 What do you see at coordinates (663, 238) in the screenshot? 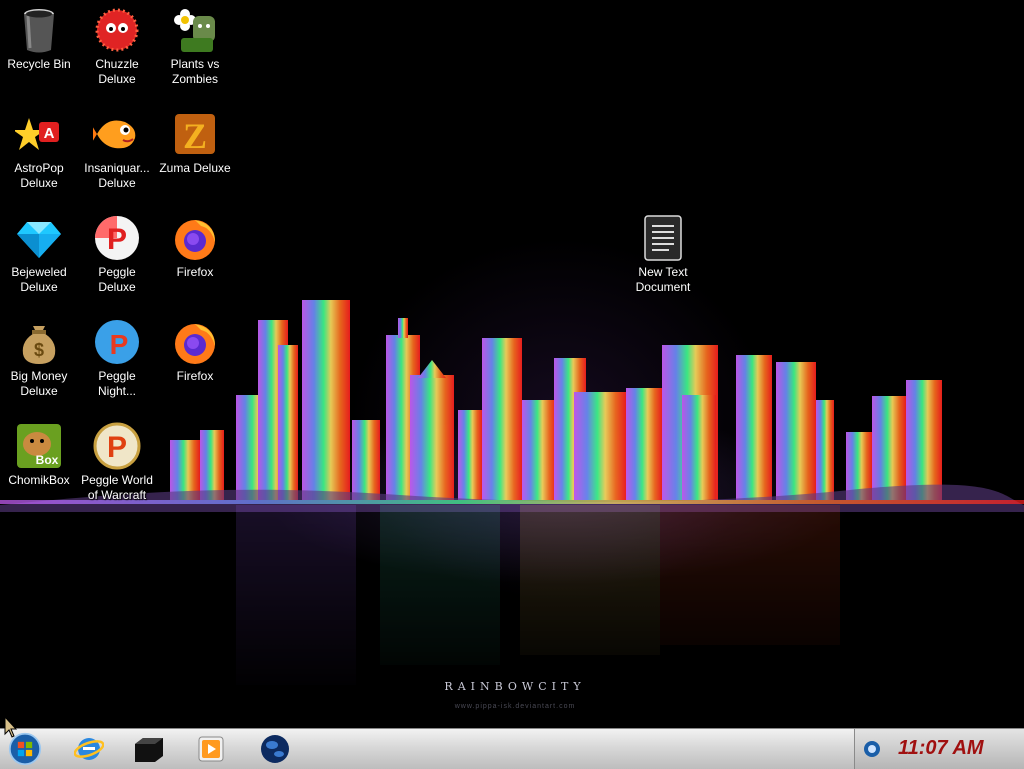
I see `text-document-icon` at bounding box center [663, 238].